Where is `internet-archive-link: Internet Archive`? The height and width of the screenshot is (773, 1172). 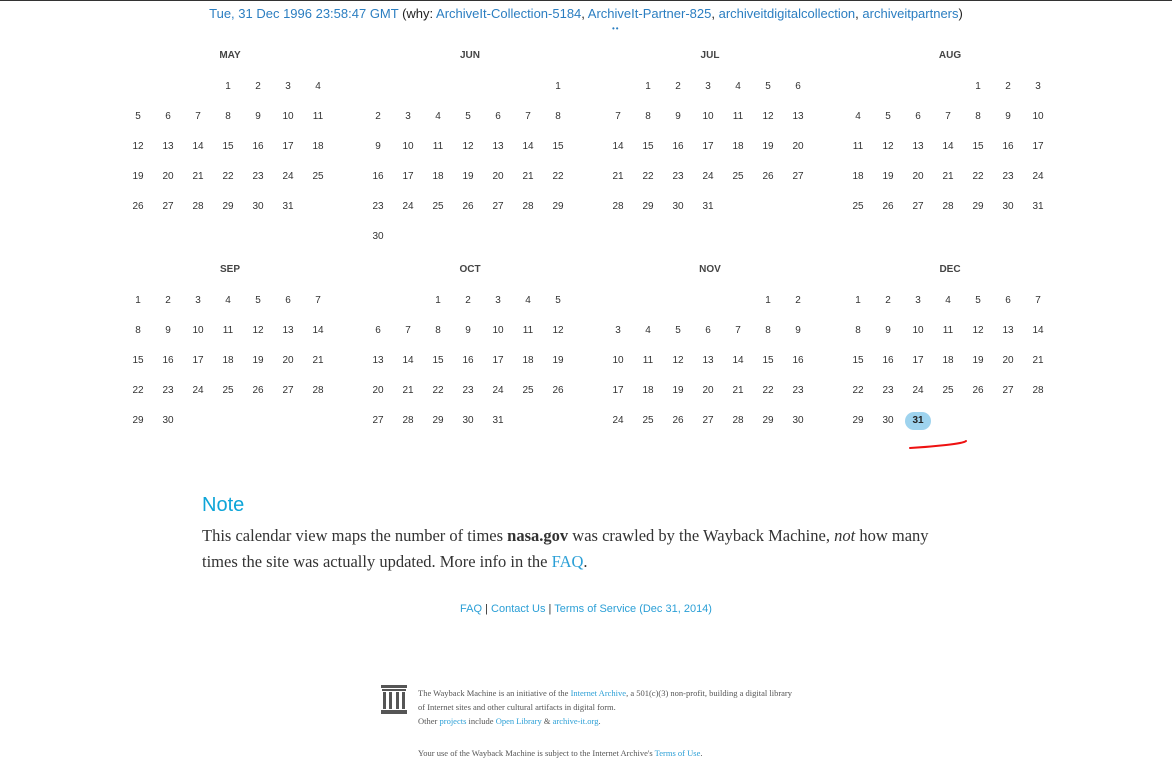
internet-archive-link: Internet Archive is located at coordinates (598, 693).